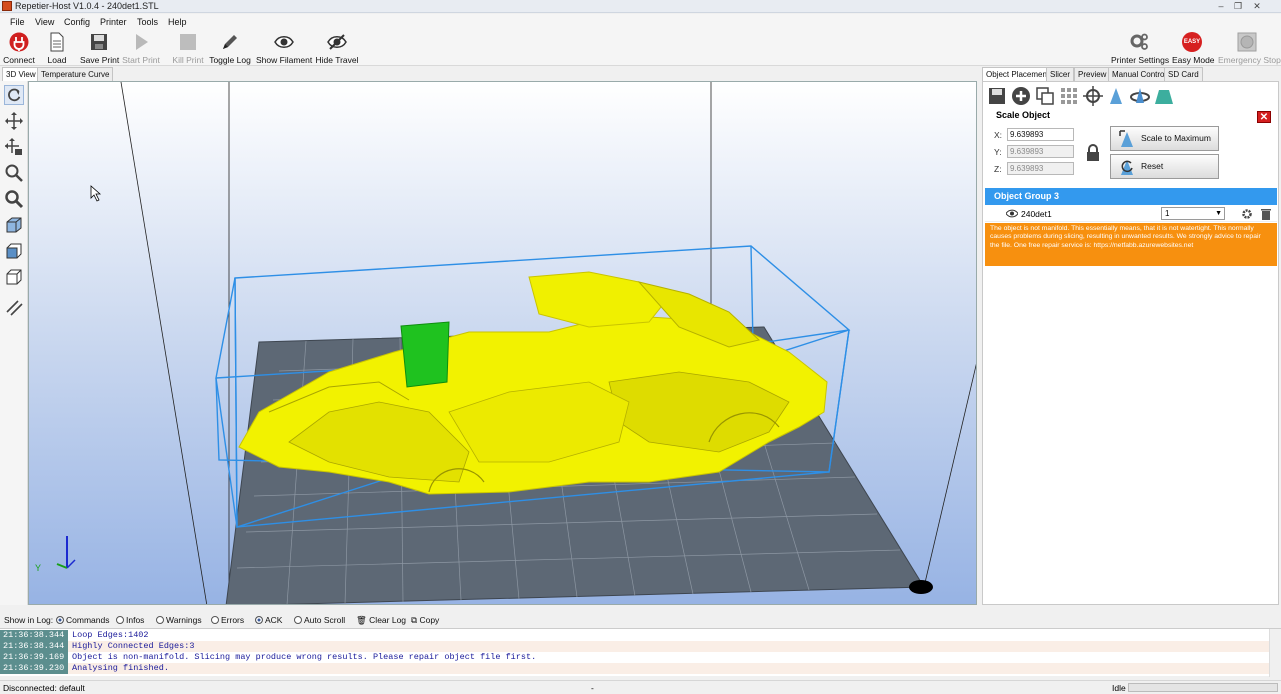 This screenshot has height=694, width=1281. I want to click on object-row: 240det1 1 ▼, so click(1131, 214).